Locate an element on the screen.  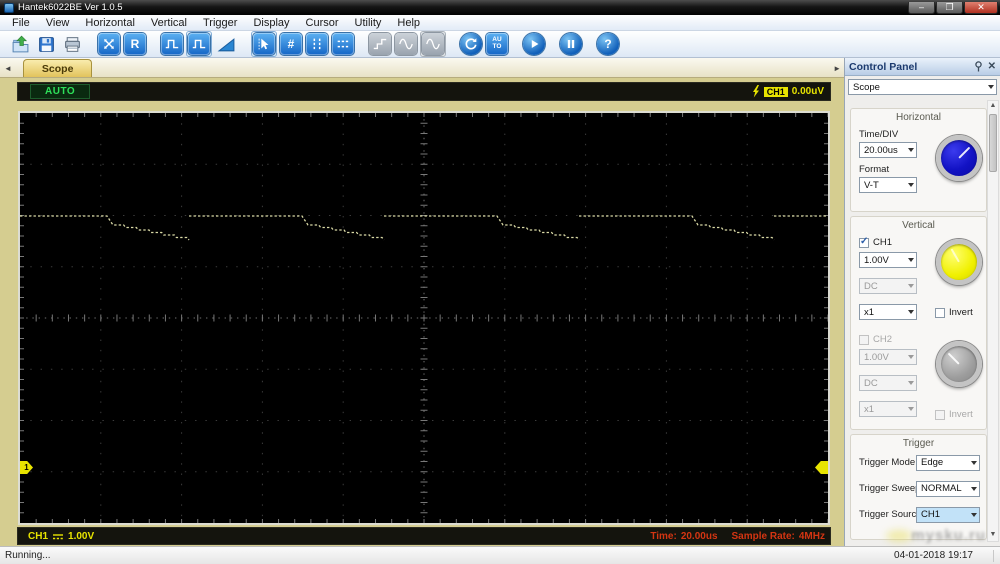
trigger-source-row: Trigger Source CH1 is located at coordinates (918, 514).